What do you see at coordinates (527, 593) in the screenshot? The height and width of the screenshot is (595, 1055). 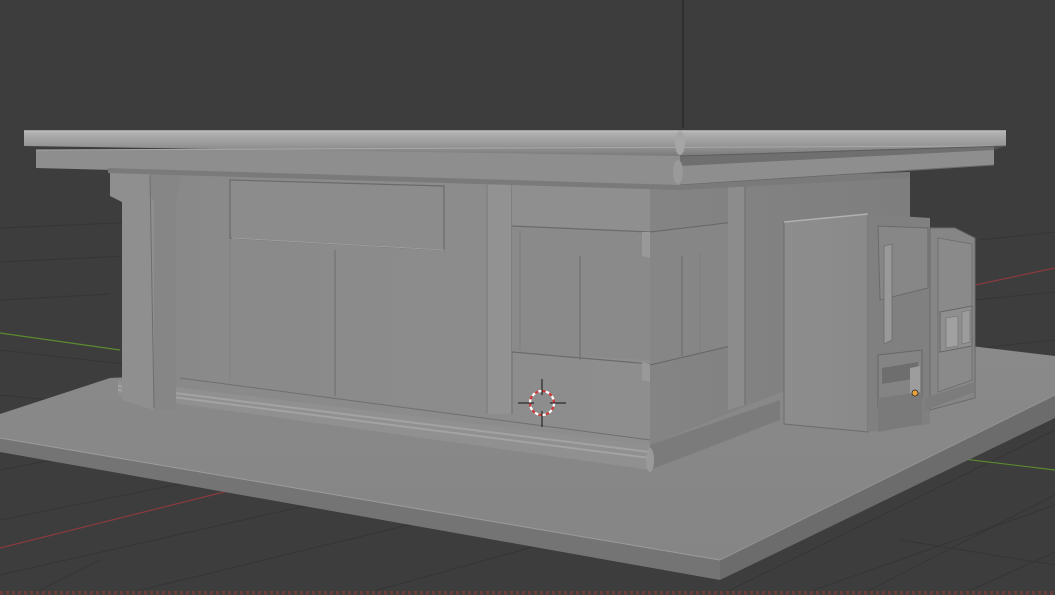 I see `viewport-bottom-border` at bounding box center [527, 593].